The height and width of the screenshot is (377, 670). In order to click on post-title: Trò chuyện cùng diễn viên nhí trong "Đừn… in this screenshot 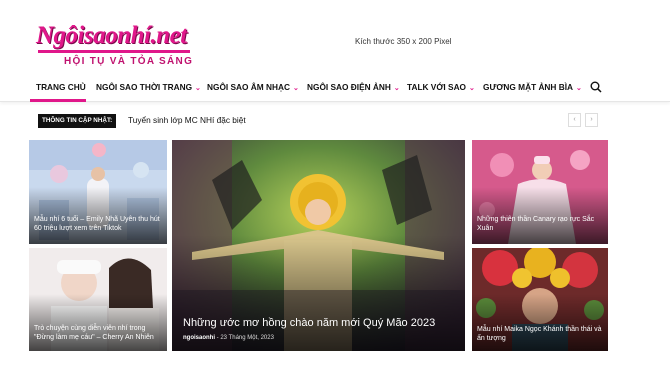, I will do `click(97, 333)`.